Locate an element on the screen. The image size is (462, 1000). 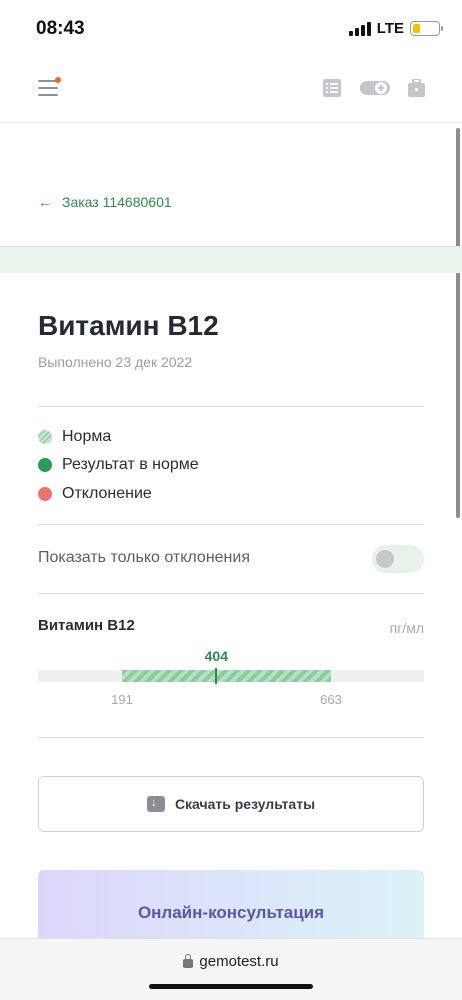
download-icon is located at coordinates (155, 803).